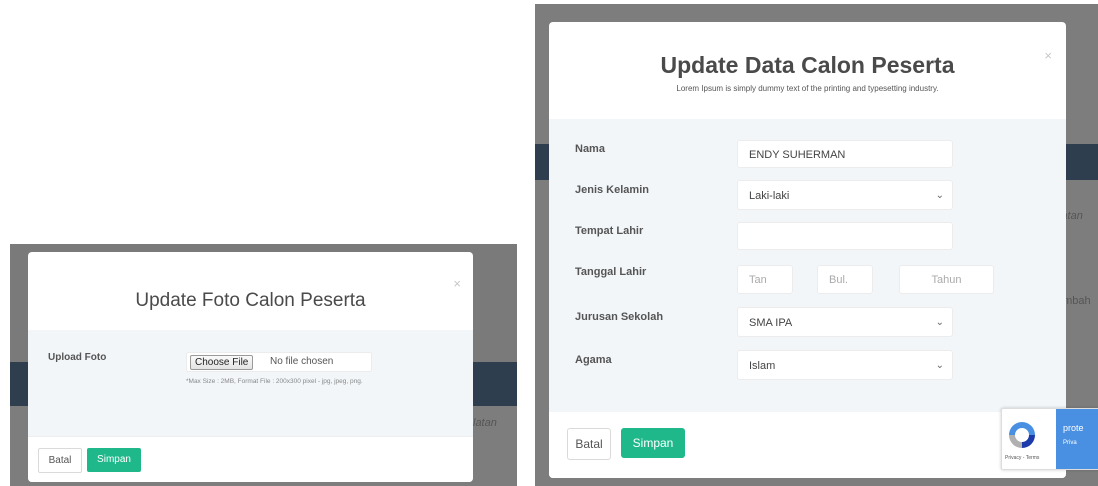 The height and width of the screenshot is (486, 1098). Describe the element at coordinates (590, 149) in the screenshot. I see `name-label: Nama` at that location.